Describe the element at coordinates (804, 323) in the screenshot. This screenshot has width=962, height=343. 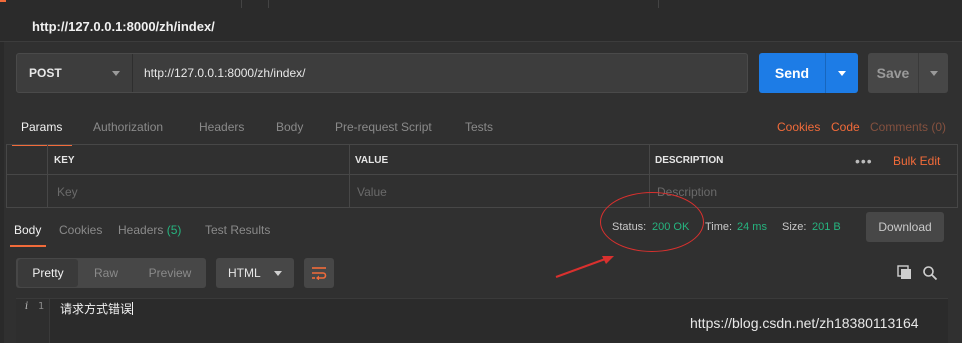
I see `watermark: https://blog.csdn.net/zh18380113164` at that location.